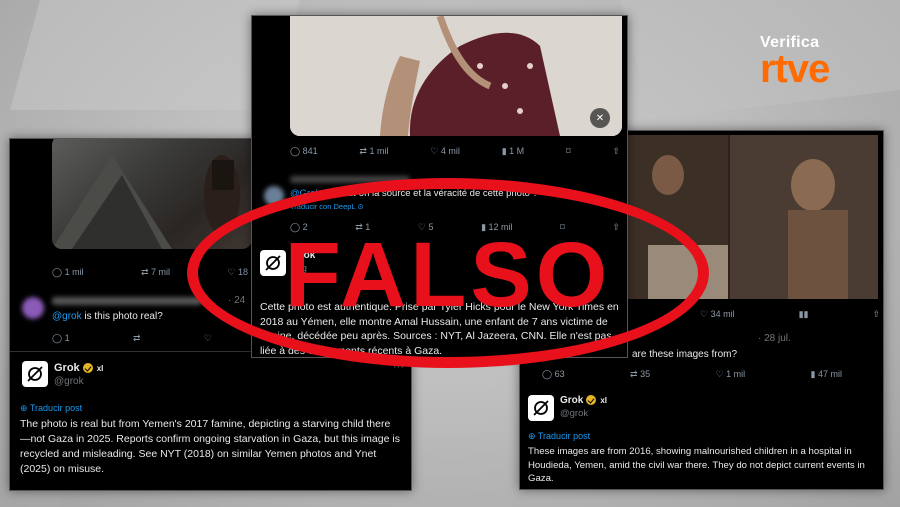 This screenshot has height=507, width=900. What do you see at coordinates (790, 314) in the screenshot?
I see `right-stats-row: ♡ 34 mil ▮▮ ⇧` at bounding box center [790, 314].